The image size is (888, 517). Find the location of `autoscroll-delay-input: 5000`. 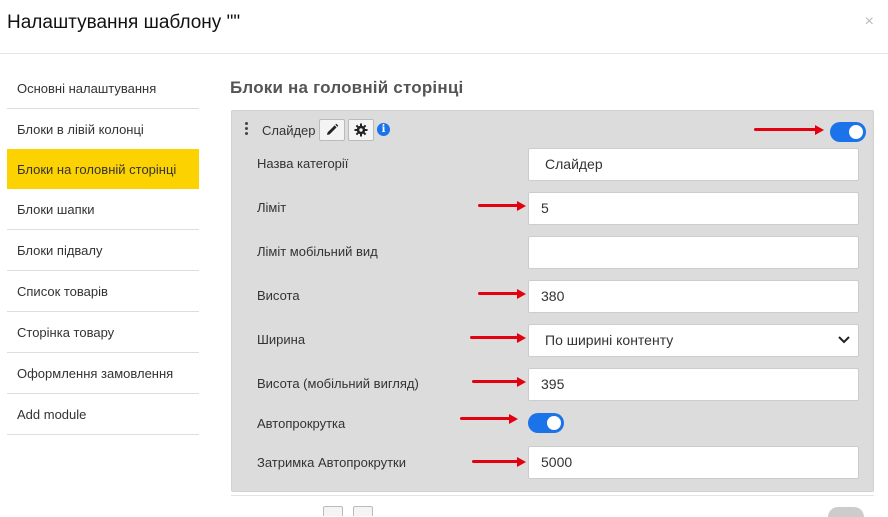

autoscroll-delay-input: 5000 is located at coordinates (693, 462).